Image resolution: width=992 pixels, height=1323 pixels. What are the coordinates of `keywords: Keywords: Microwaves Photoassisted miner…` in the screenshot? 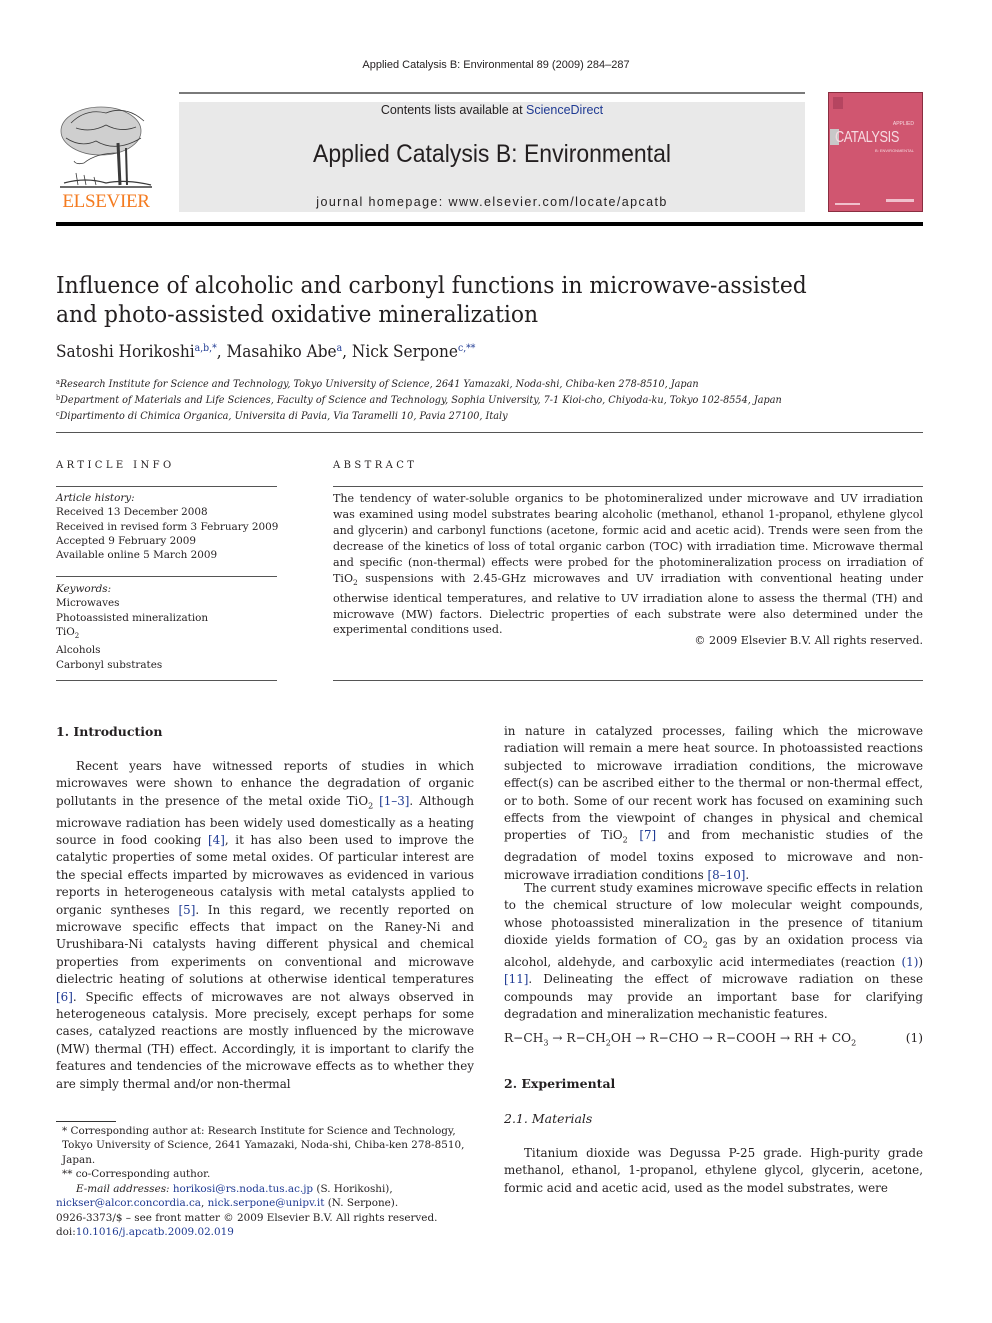 It's located at (132, 627).